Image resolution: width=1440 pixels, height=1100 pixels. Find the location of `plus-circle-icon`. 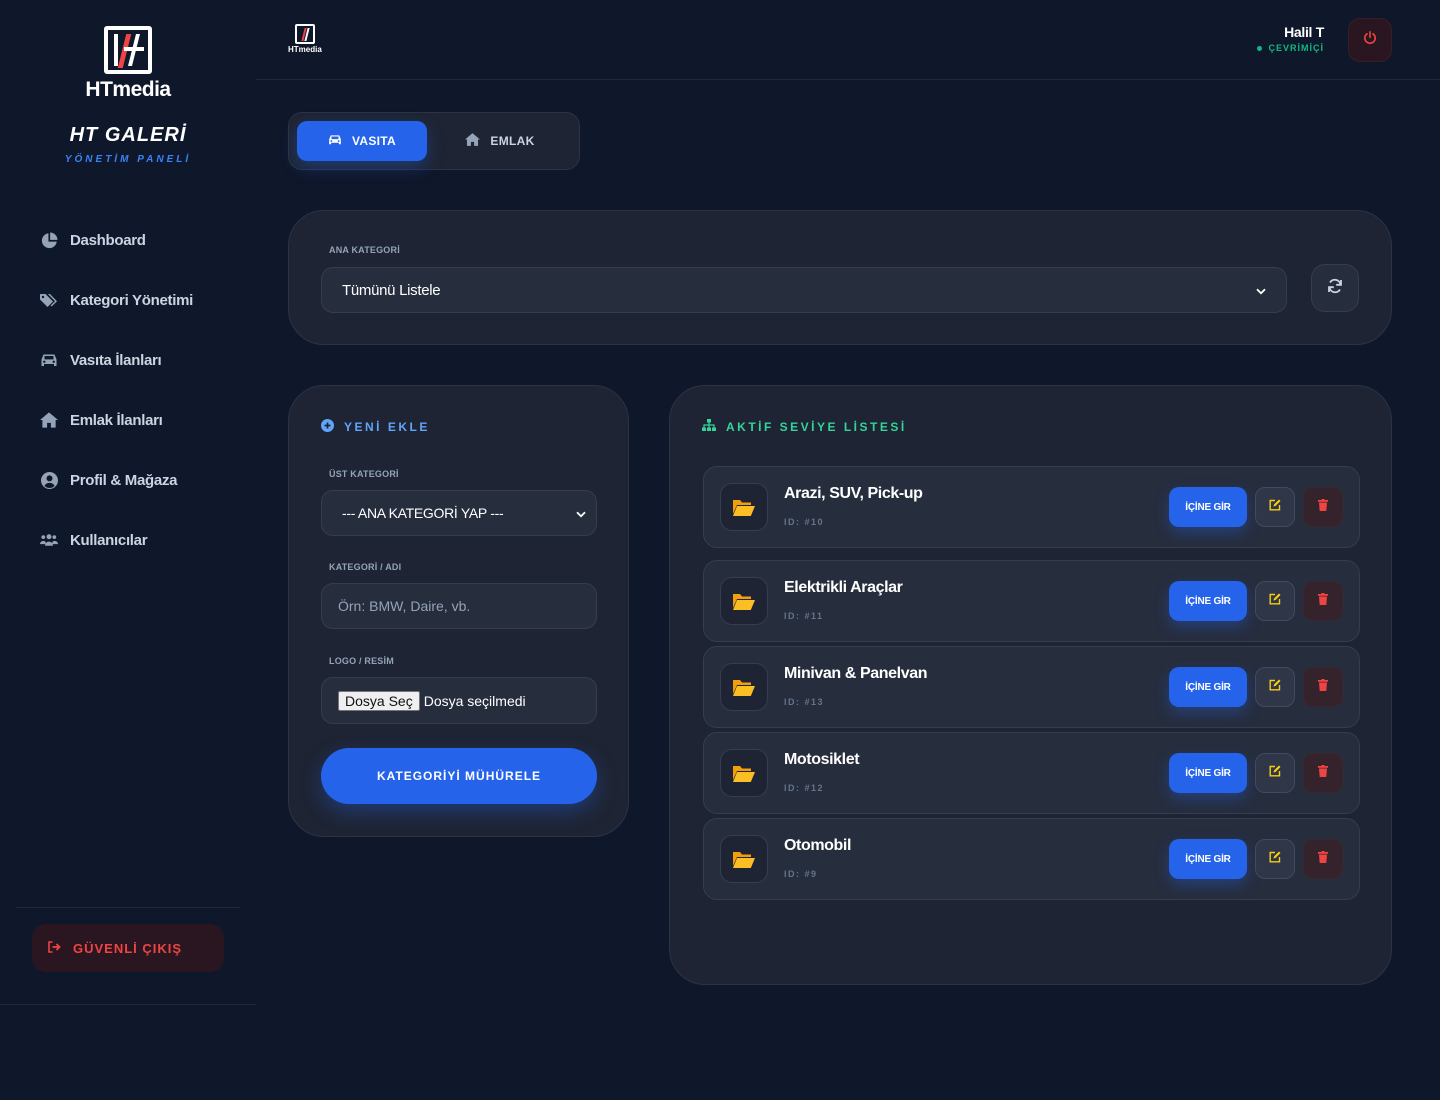

plus-circle-icon is located at coordinates (327, 427).